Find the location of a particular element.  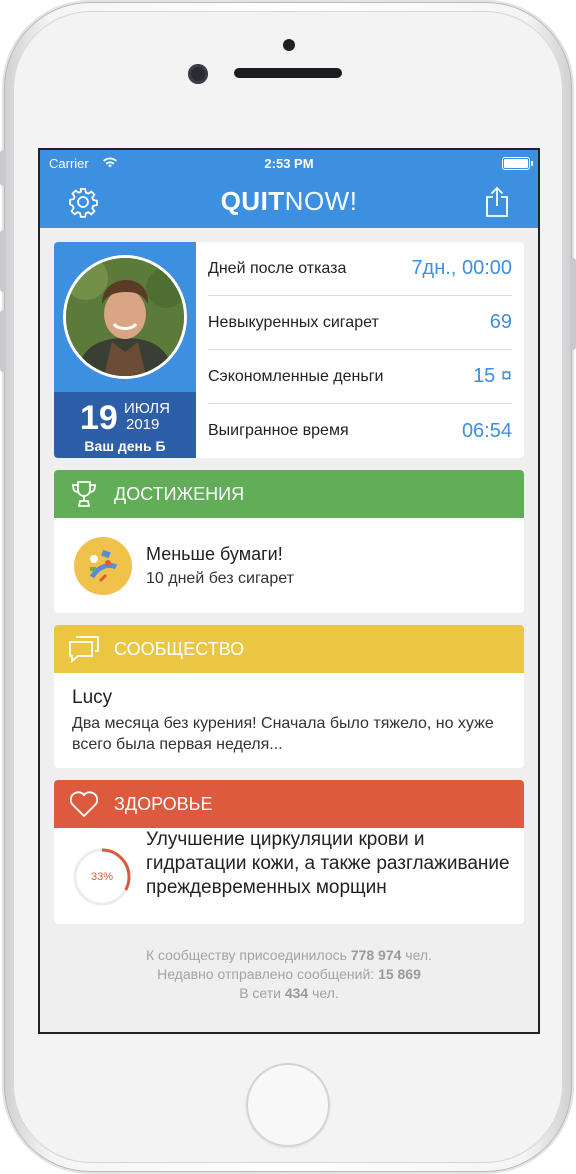

status-time: 2:53 PM is located at coordinates (289, 163).